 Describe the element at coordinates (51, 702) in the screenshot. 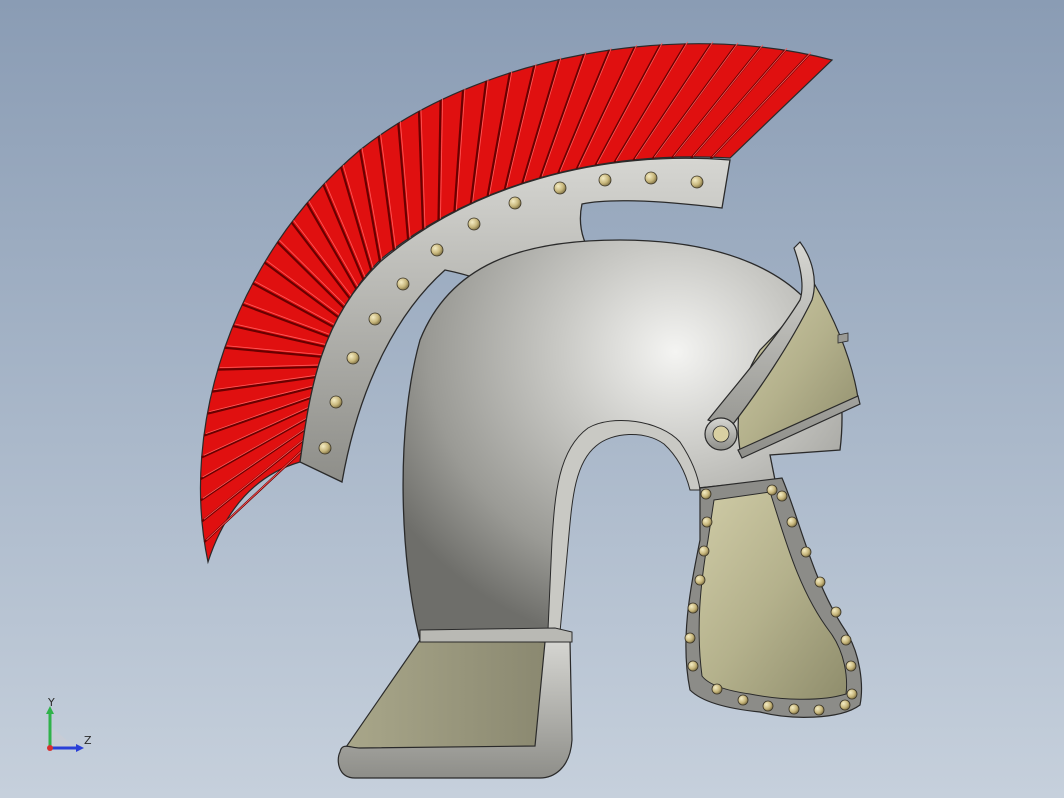

I see `y-axis-label: Y` at that location.